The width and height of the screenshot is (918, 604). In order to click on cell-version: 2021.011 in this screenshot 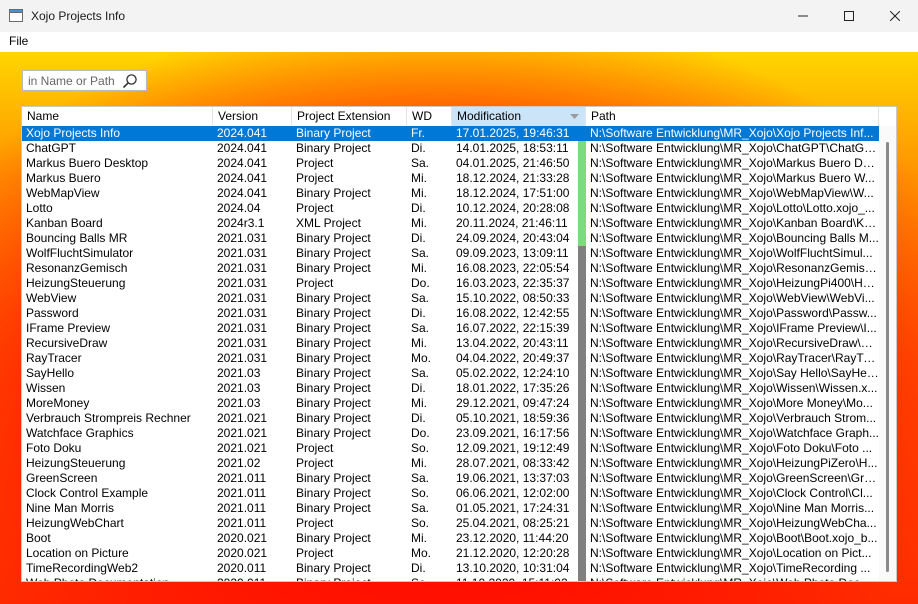, I will do `click(242, 523)`.